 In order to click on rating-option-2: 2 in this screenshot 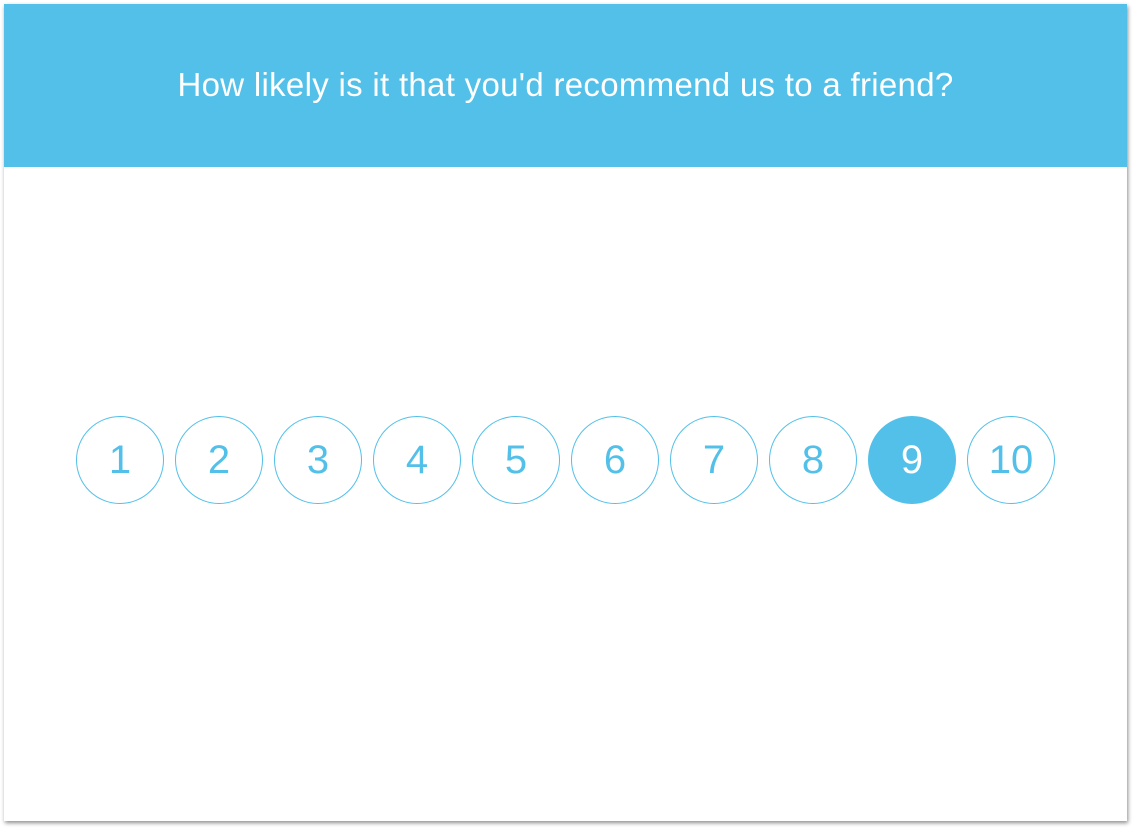, I will do `click(219, 460)`.